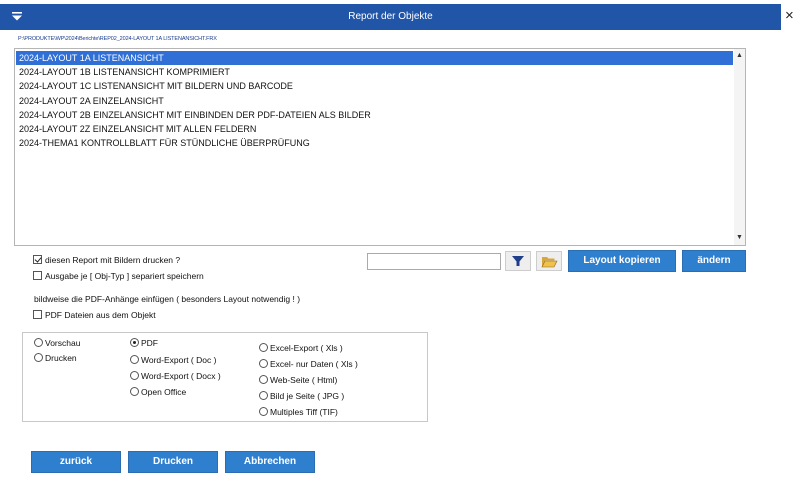 The image size is (805, 492). I want to click on vertical-scrollbar: ▲ ▼, so click(739, 147).